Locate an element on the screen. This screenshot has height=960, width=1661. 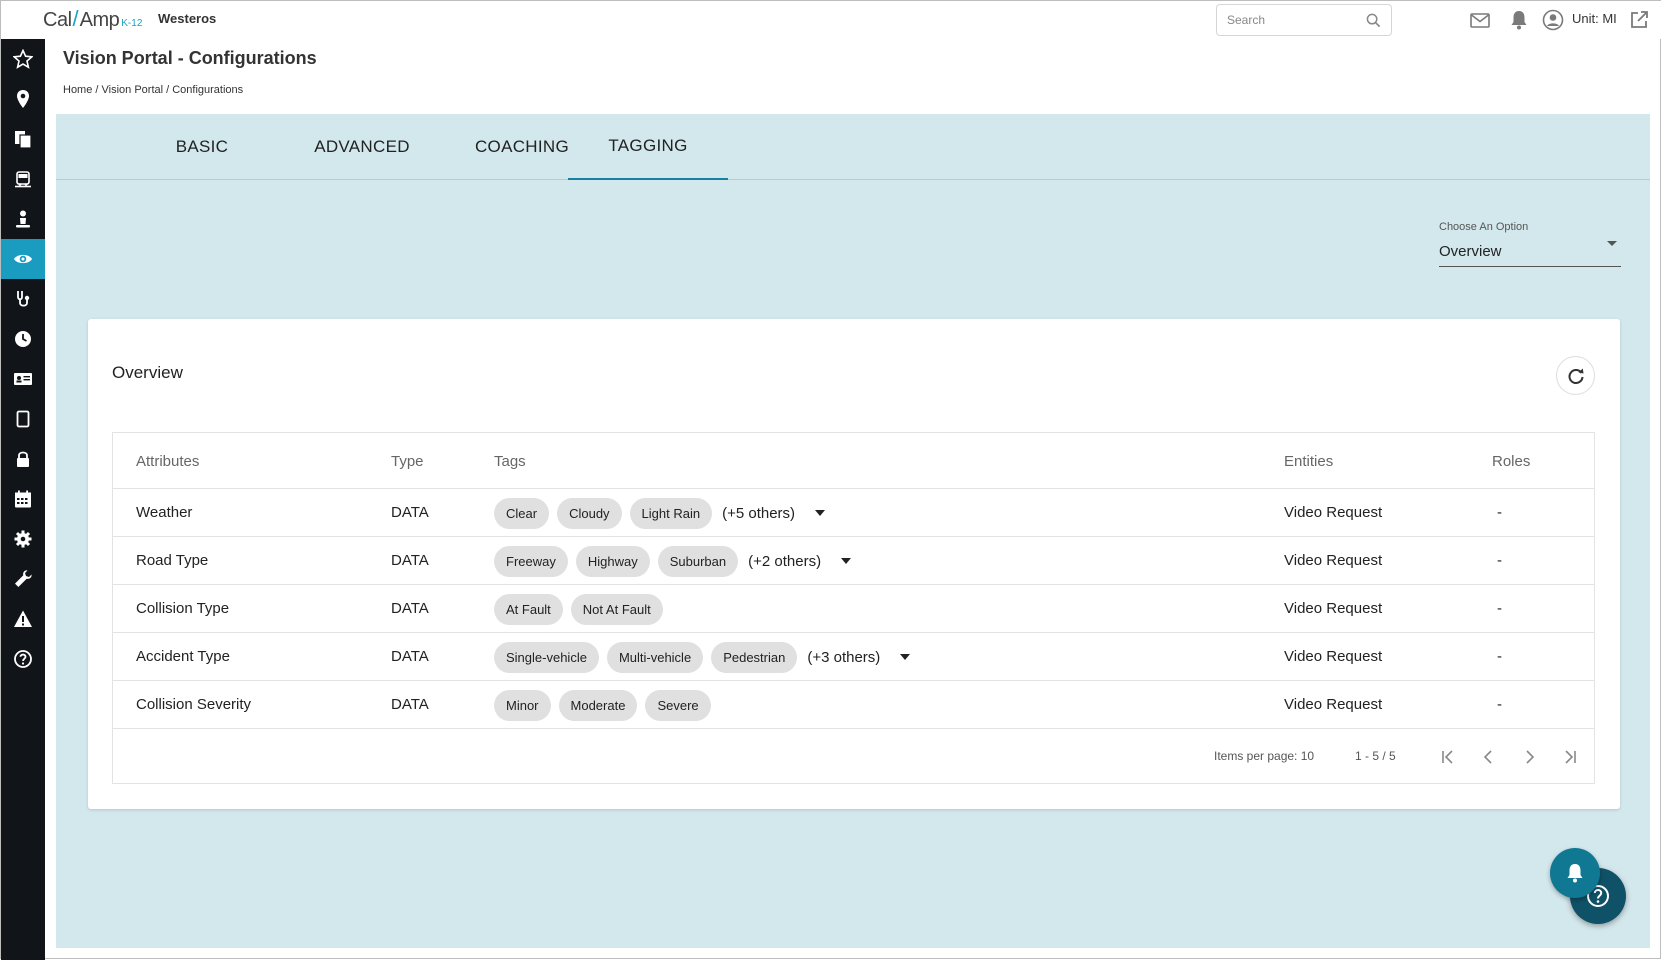
org-name: Westeros is located at coordinates (187, 18).